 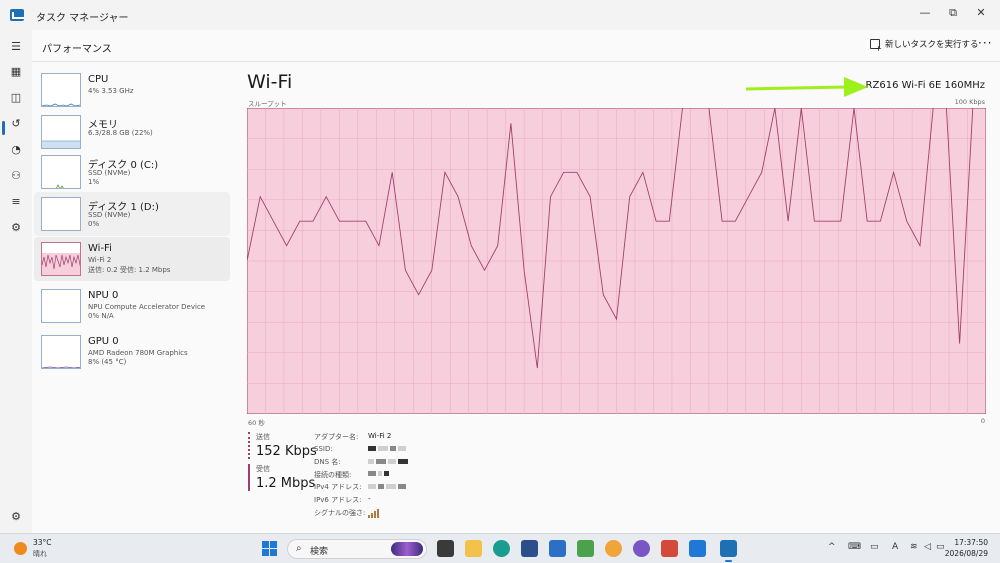 I want to click on device-name: GPU 0, so click(x=103, y=341).